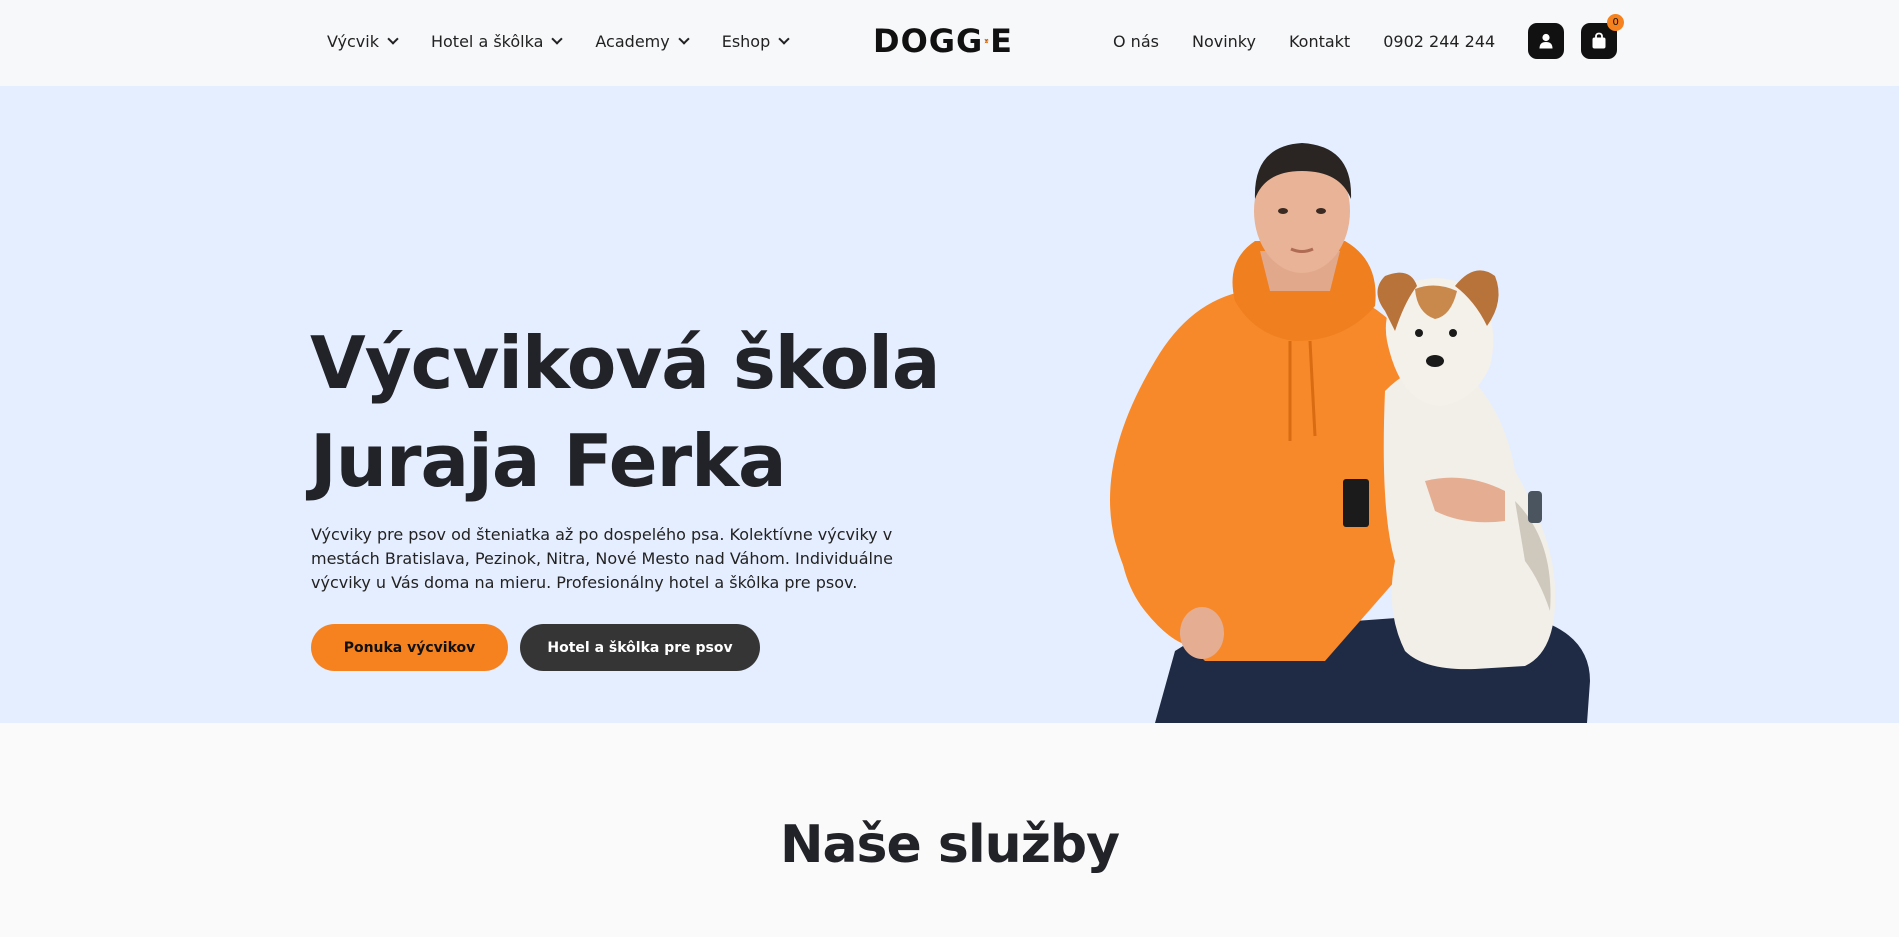  Describe the element at coordinates (1319, 41) in the screenshot. I see `nav-kontakt: Kontakt` at that location.